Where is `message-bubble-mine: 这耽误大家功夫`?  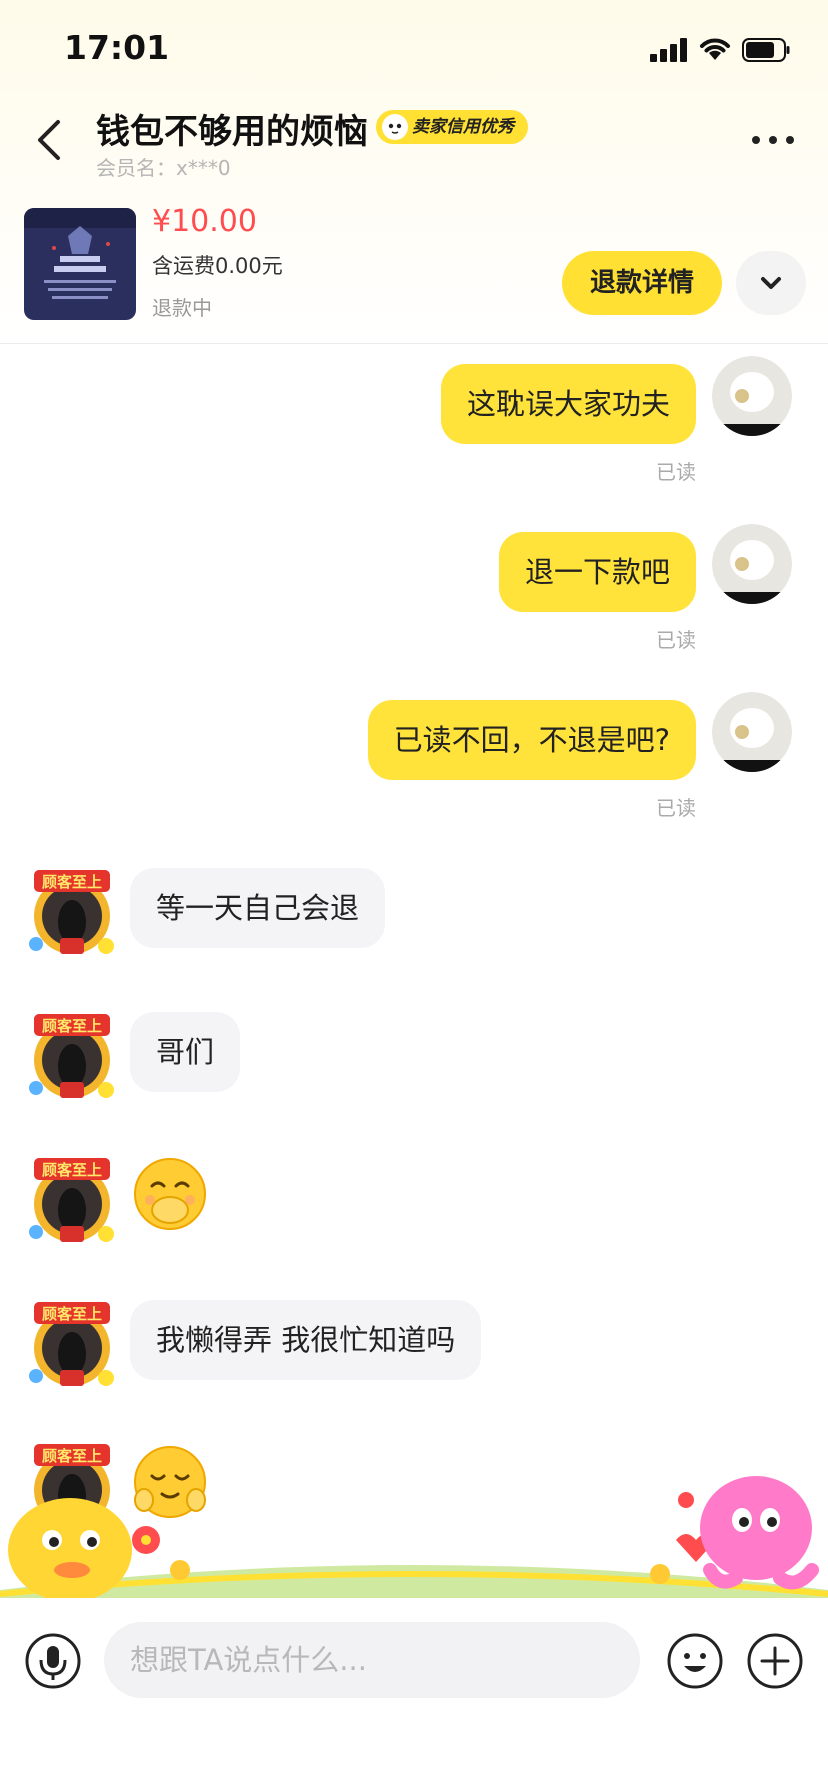
message-bubble-mine: 这耽误大家功夫 is located at coordinates (568, 404).